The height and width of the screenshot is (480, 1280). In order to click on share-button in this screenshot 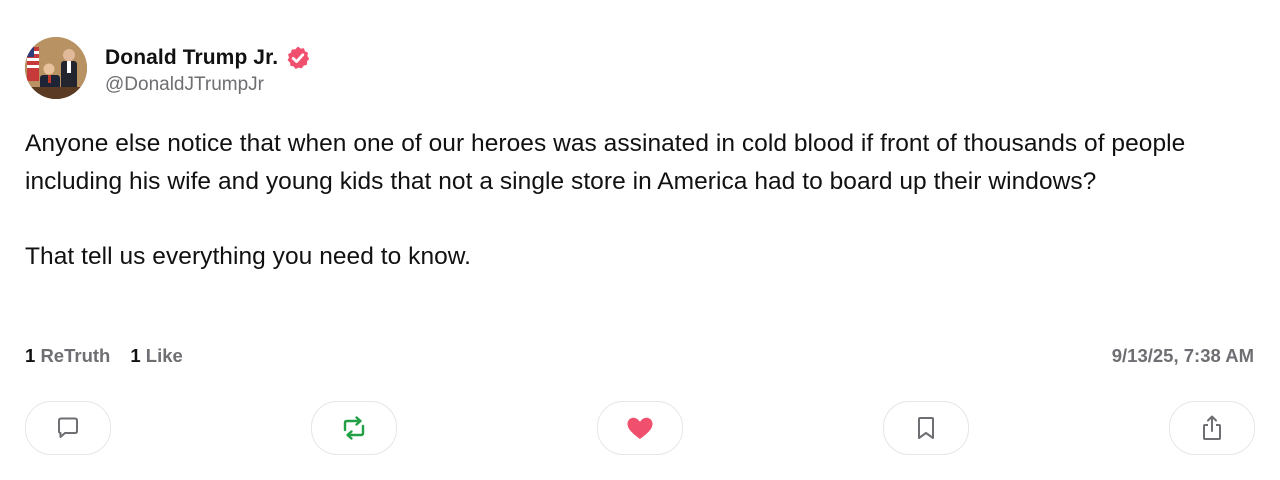, I will do `click(1212, 428)`.